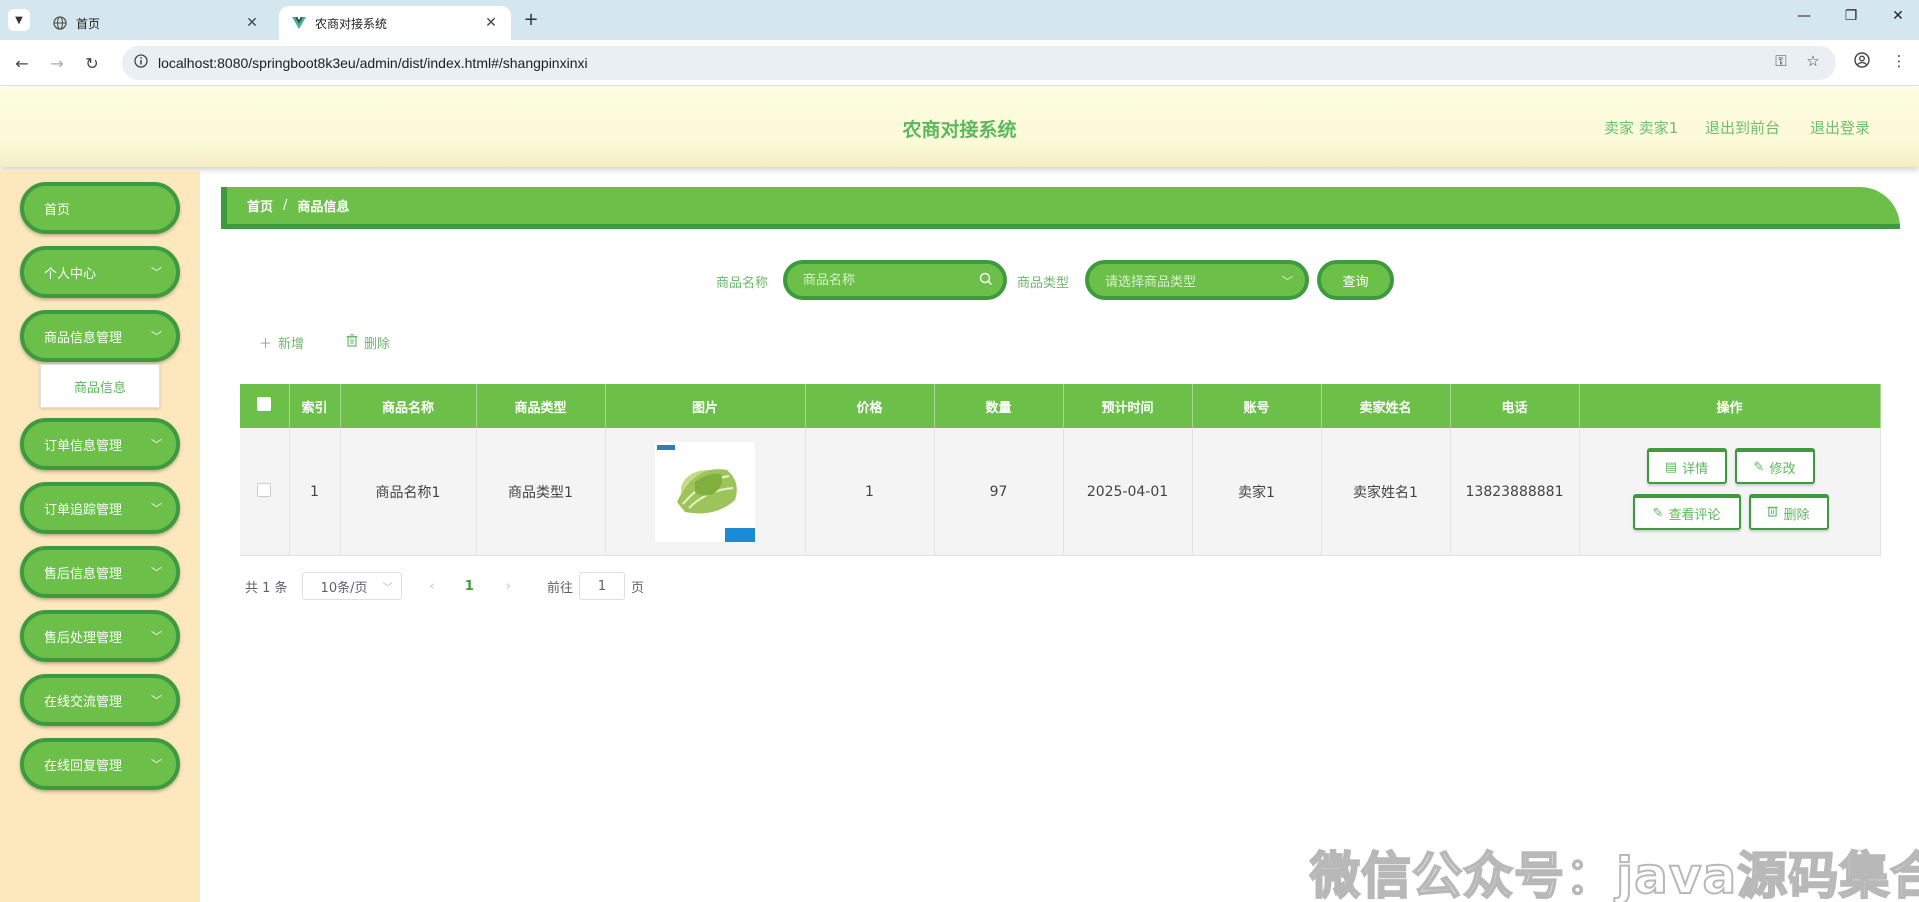 The width and height of the screenshot is (1919, 902). What do you see at coordinates (1355, 280) in the screenshot?
I see `query-button: 查询` at bounding box center [1355, 280].